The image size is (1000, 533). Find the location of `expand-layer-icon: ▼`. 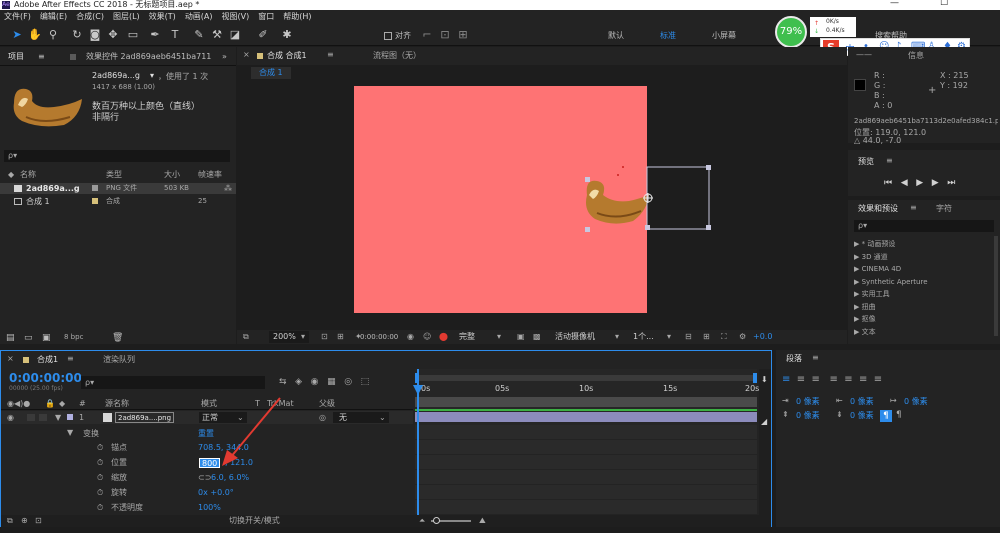

expand-layer-icon: ▼ is located at coordinates (58, 417).